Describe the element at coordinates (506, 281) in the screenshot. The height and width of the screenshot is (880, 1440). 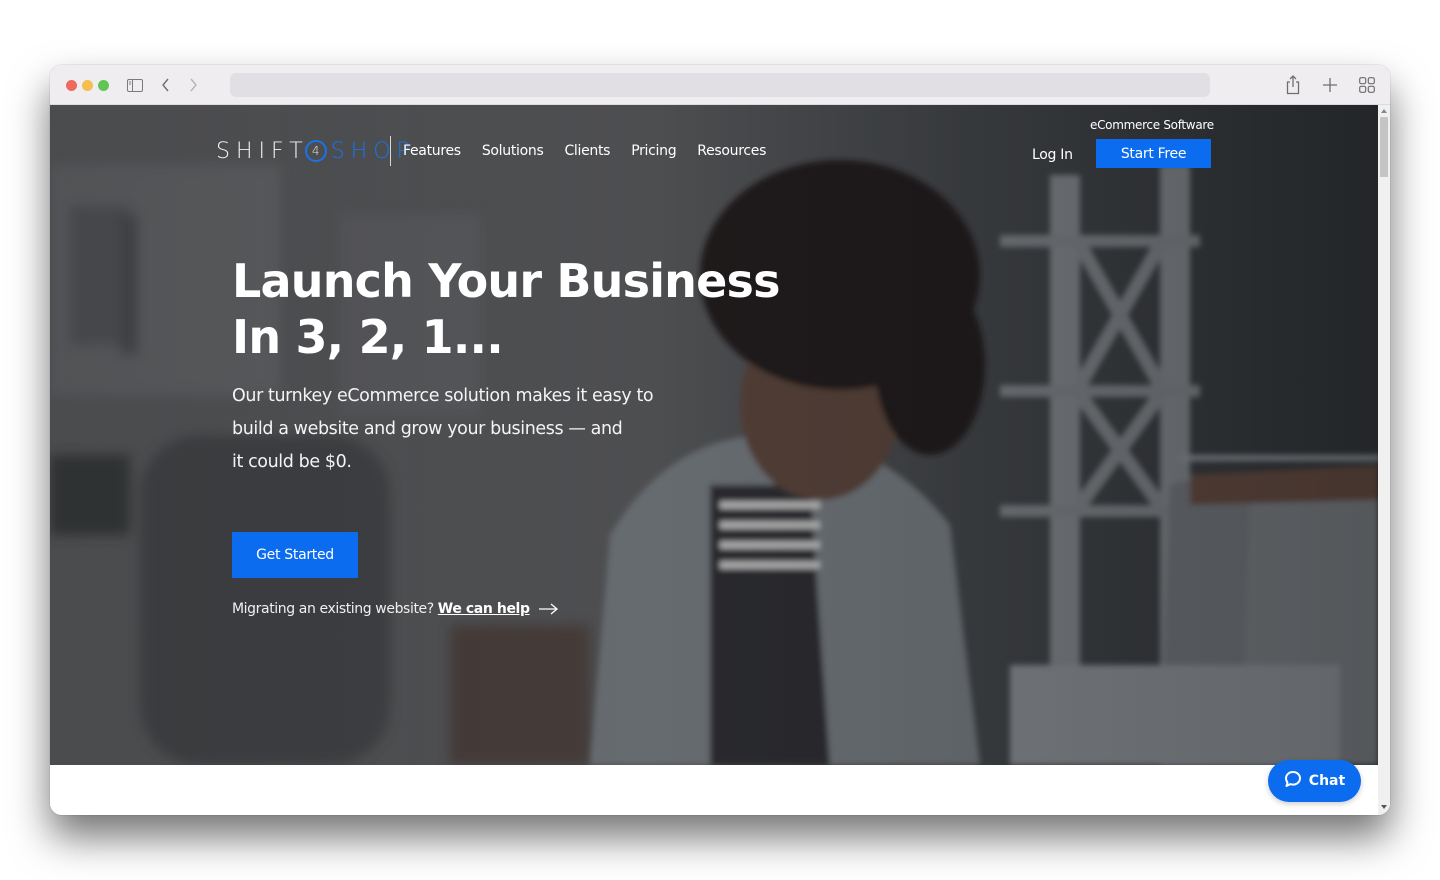
I see `headline-line-1: Launch Your Business` at that location.